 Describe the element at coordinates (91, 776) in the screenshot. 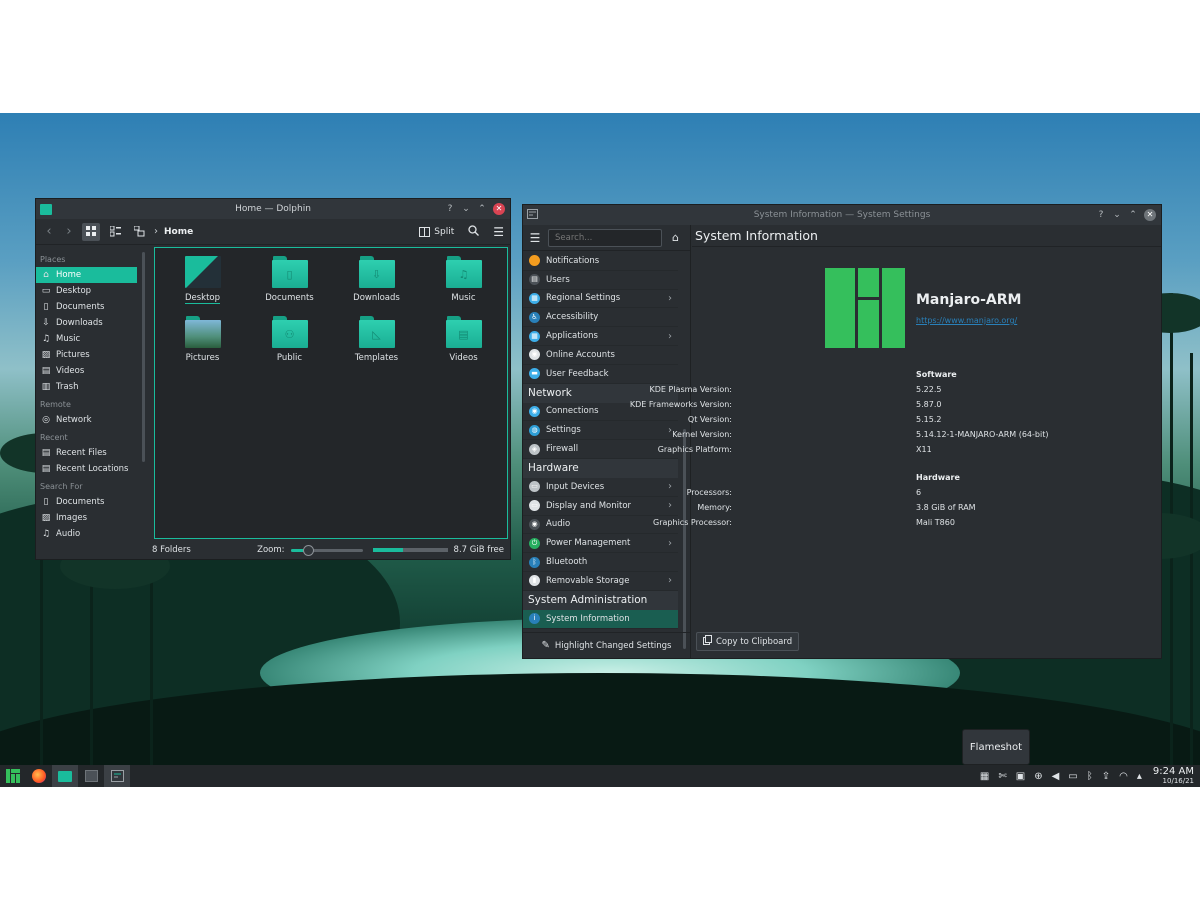

I see `konsole-task-icon` at that location.